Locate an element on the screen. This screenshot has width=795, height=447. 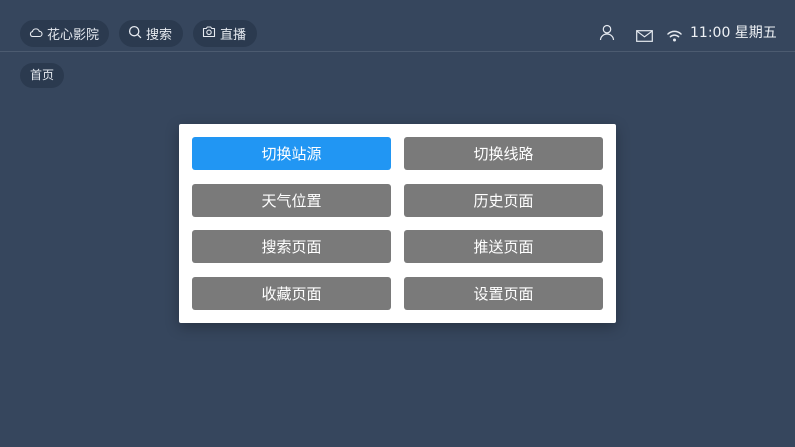
favorites-page-button: 收藏页面 is located at coordinates (291, 293).